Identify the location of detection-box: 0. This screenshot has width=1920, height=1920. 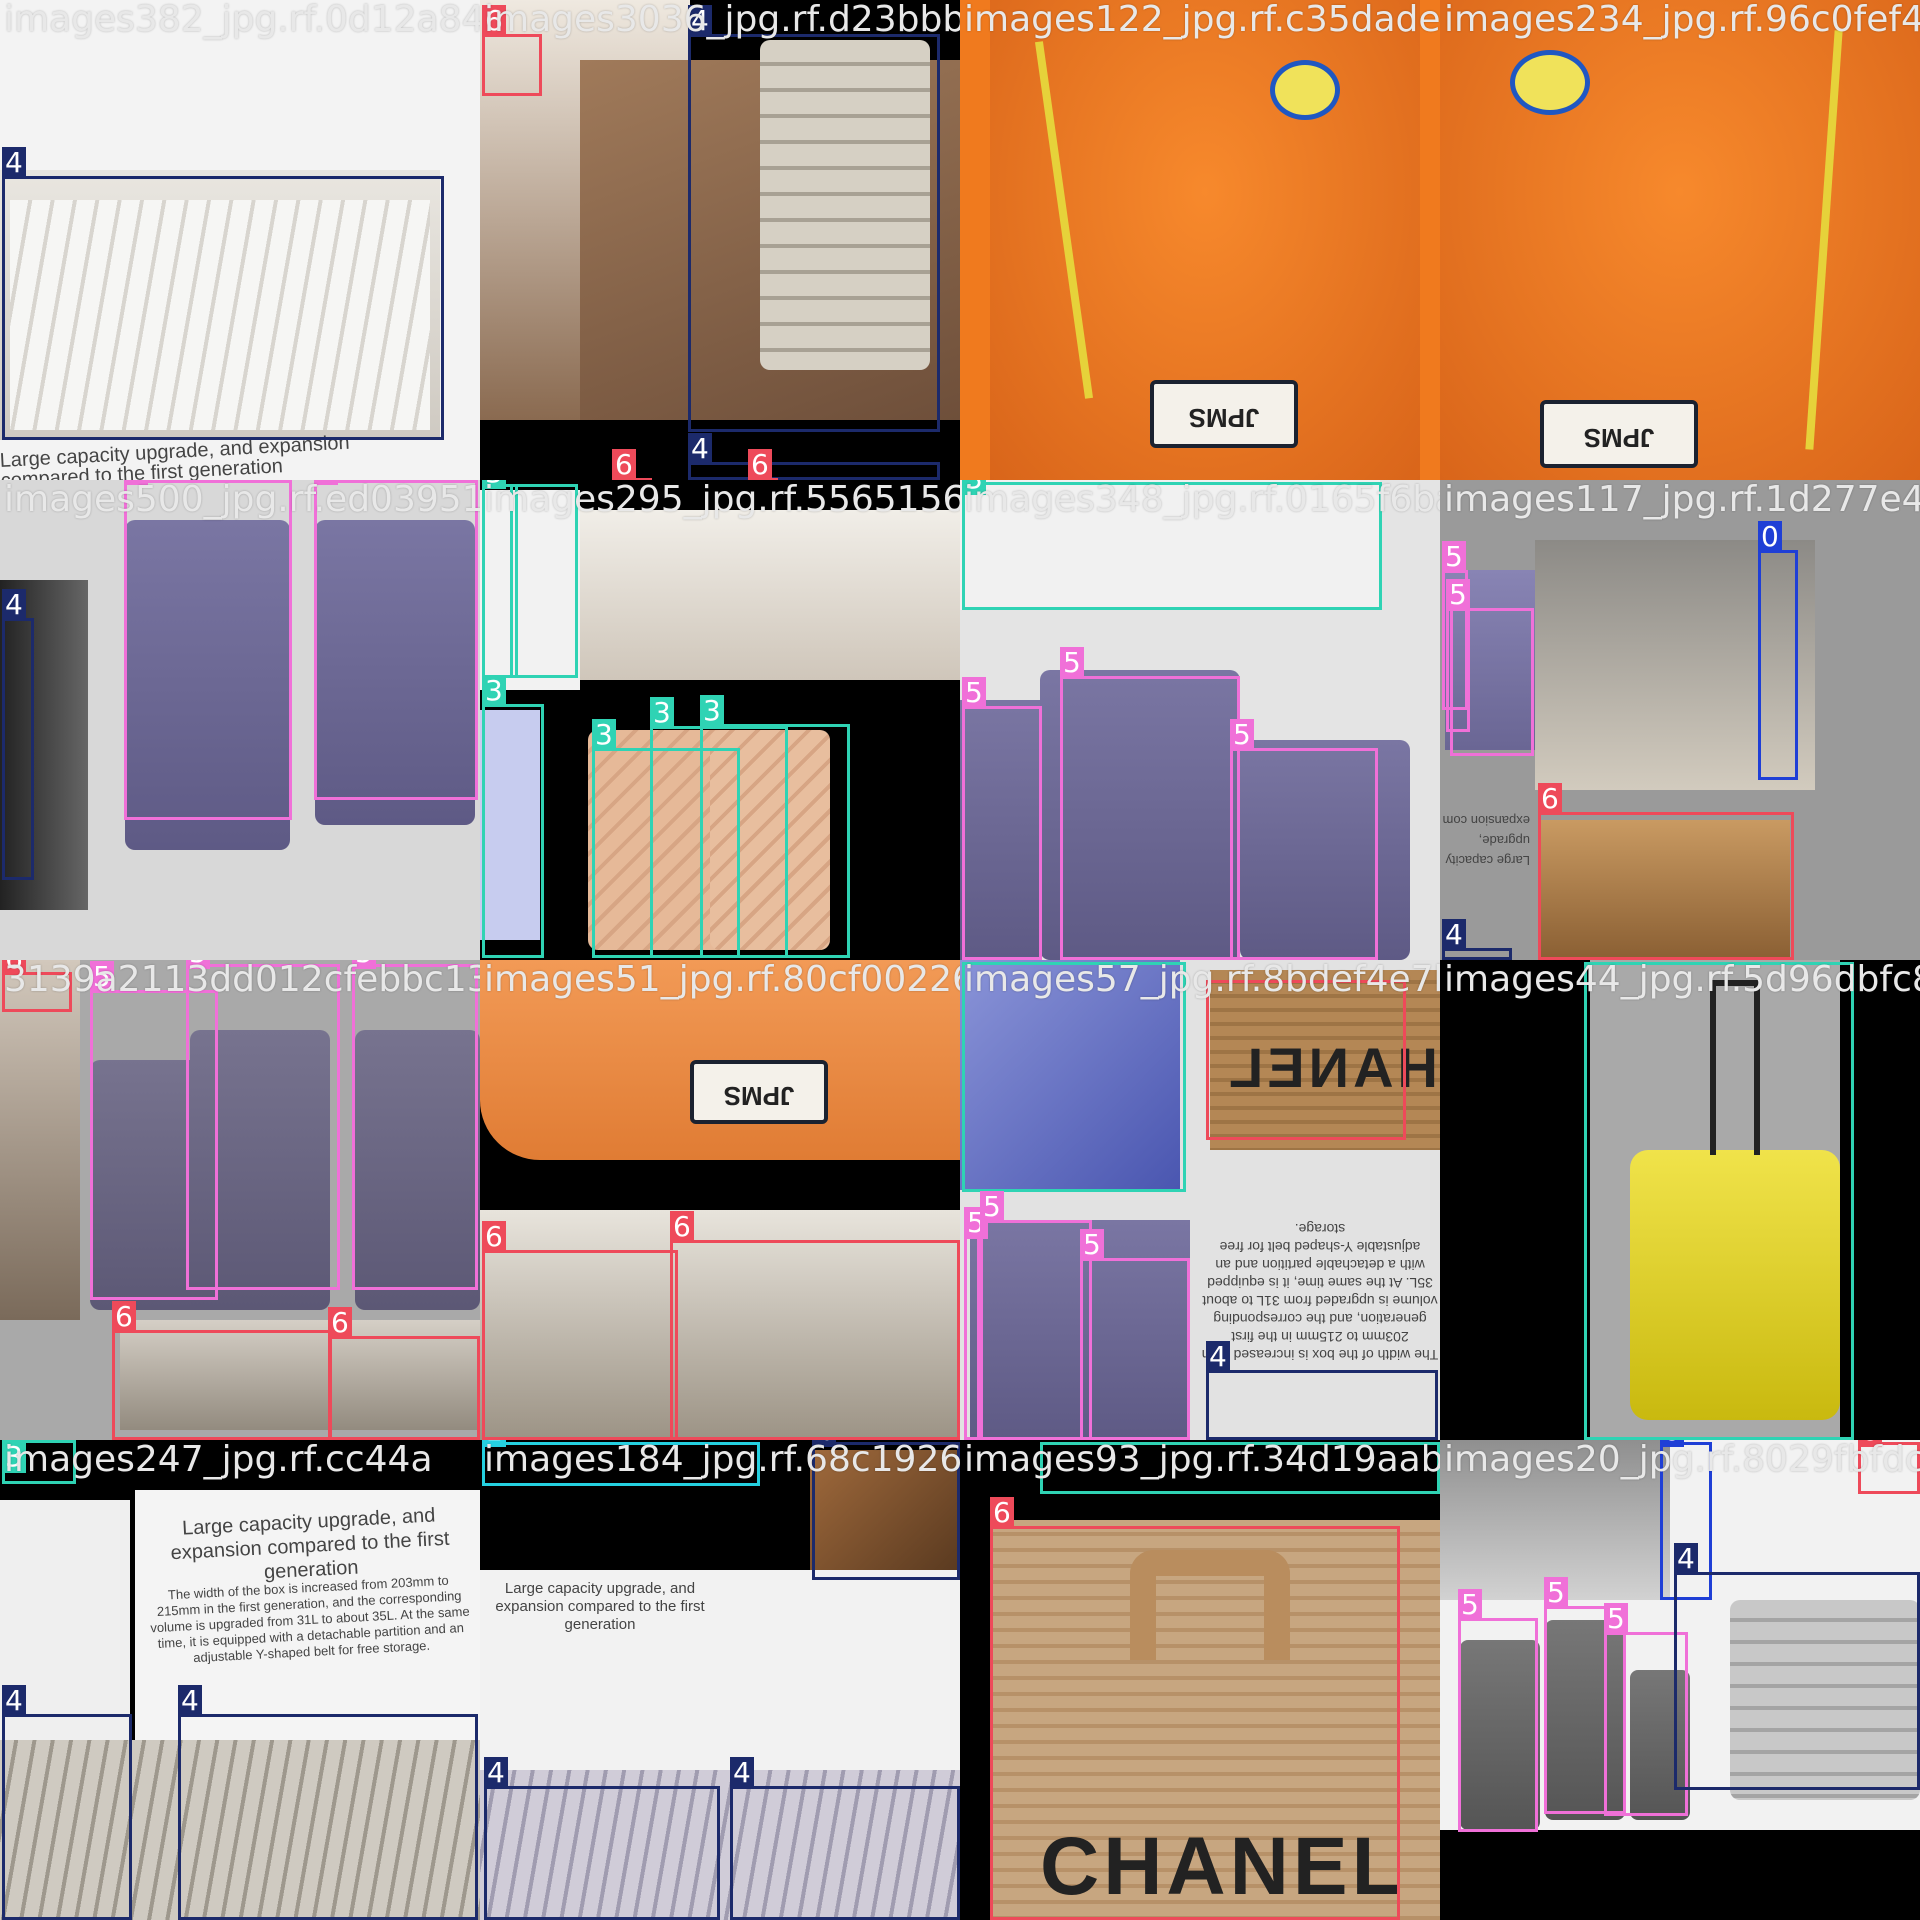
(1778, 650).